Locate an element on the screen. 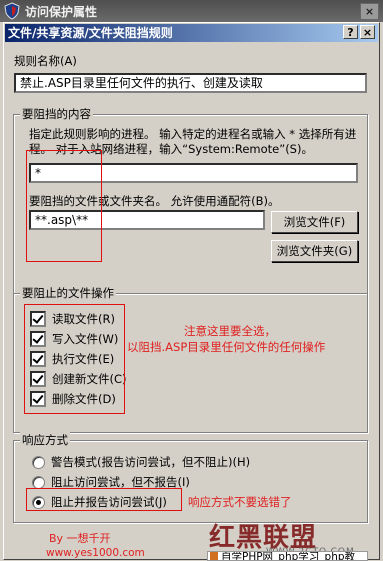  radio-block-no-report-dot is located at coordinates (38, 482).